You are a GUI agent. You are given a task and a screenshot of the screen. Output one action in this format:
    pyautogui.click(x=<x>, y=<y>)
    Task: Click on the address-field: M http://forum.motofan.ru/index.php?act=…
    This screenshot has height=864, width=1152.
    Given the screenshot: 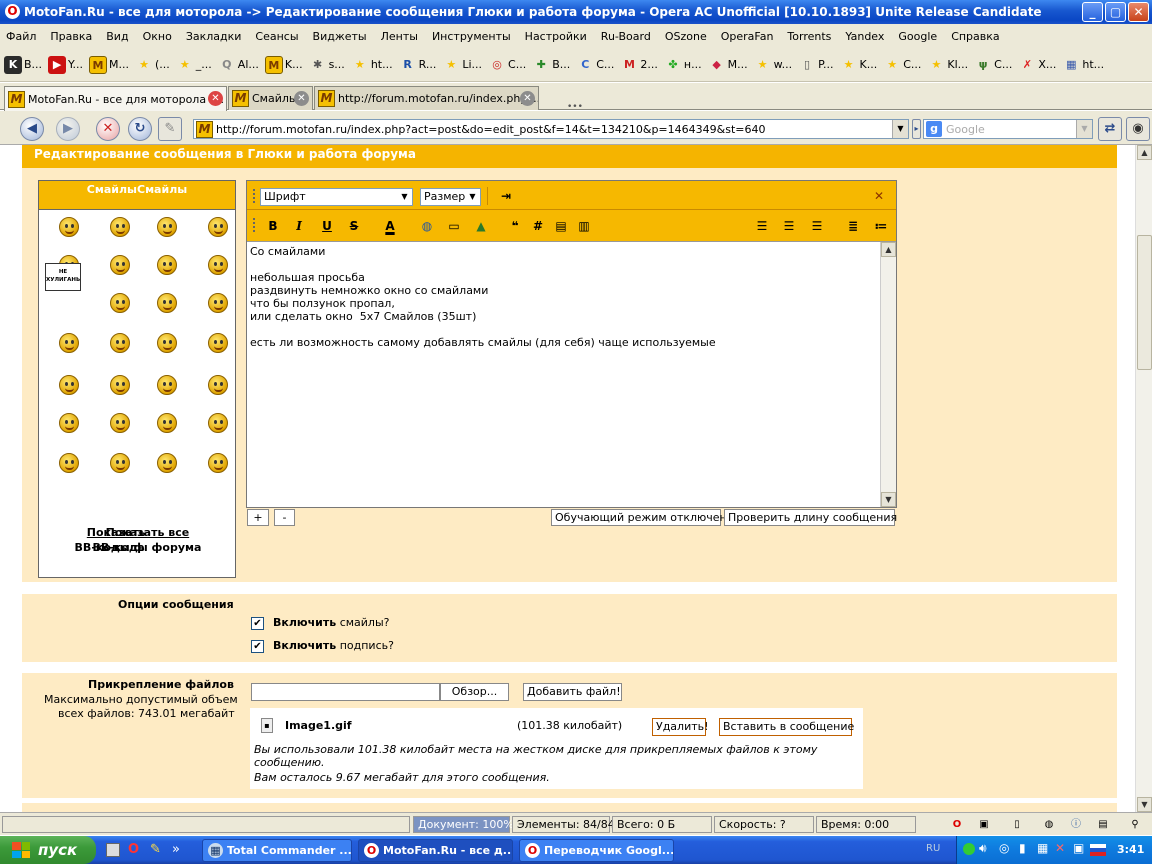 What is the action you would take?
    pyautogui.click(x=551, y=129)
    